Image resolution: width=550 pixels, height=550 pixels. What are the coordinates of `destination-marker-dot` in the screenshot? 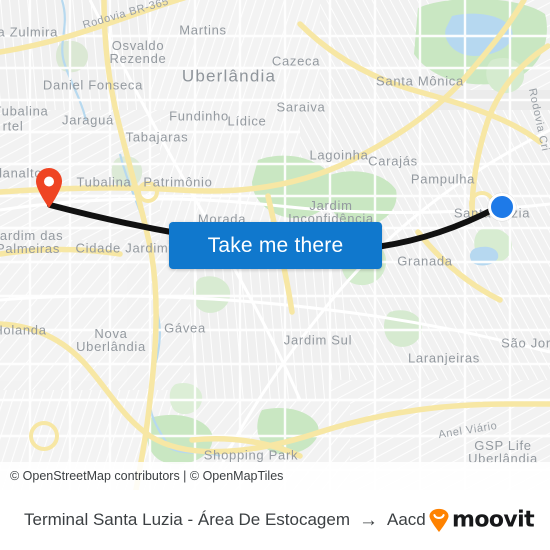 It's located at (502, 207).